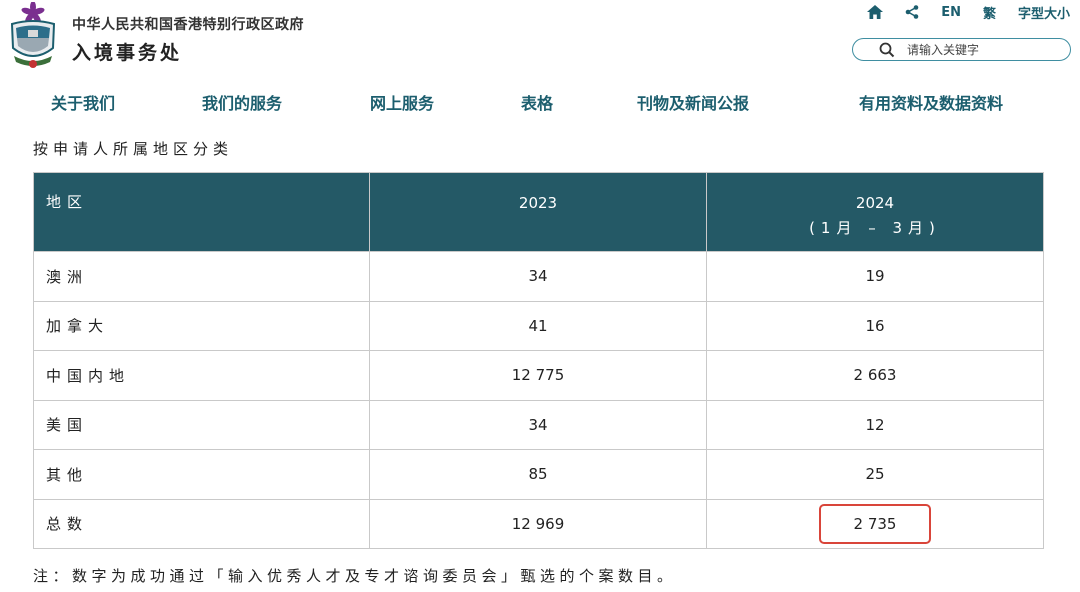 This screenshot has height=592, width=1080. What do you see at coordinates (201, 523) in the screenshot?
I see `region-cell: 总数` at bounding box center [201, 523].